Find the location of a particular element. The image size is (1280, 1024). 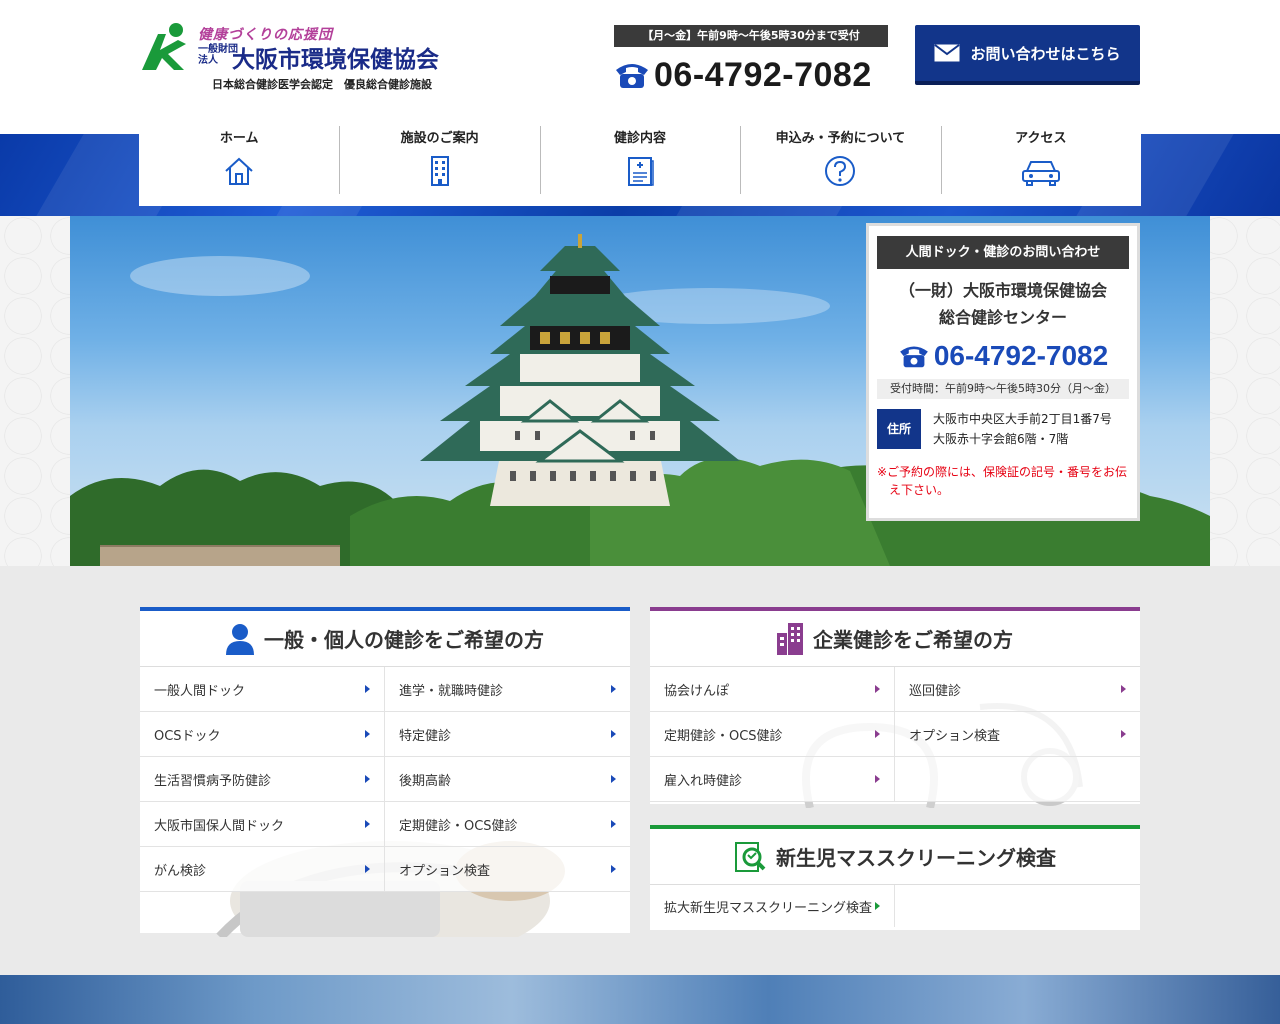

header-phone: 06-4792-7082 is located at coordinates (743, 75).